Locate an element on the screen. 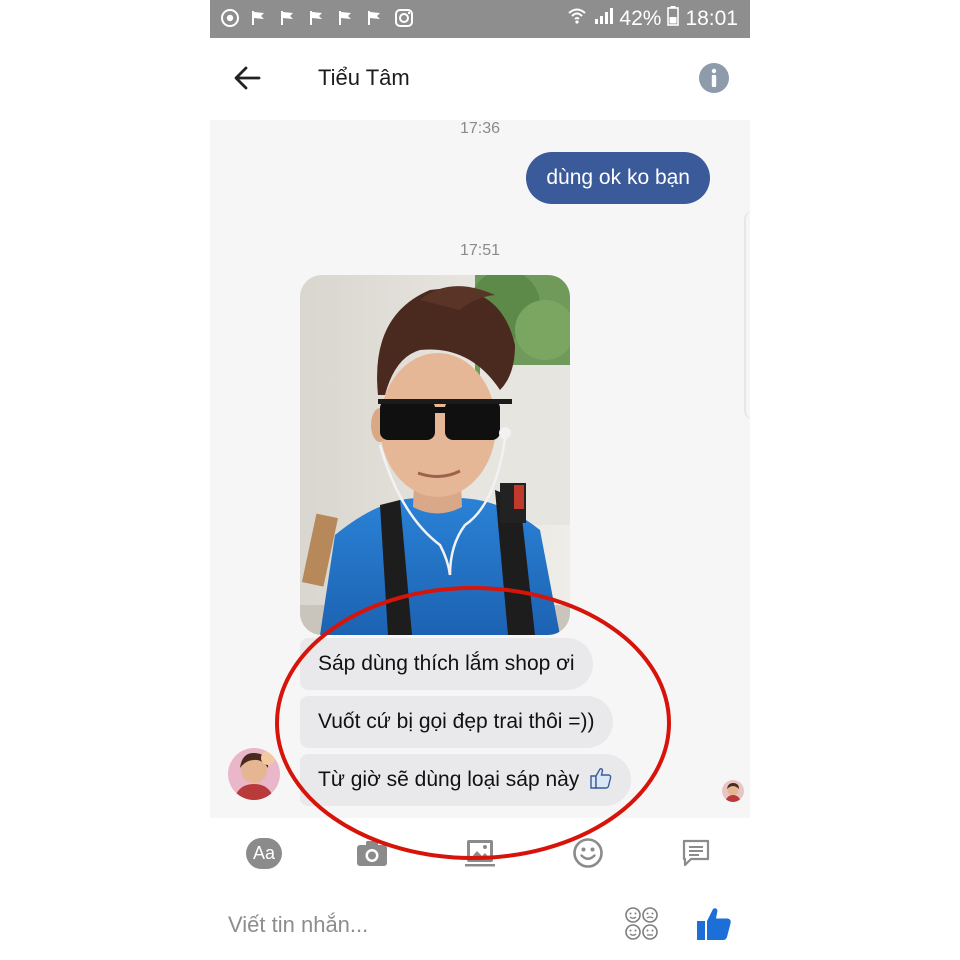  selfie-photo is located at coordinates (435, 455).